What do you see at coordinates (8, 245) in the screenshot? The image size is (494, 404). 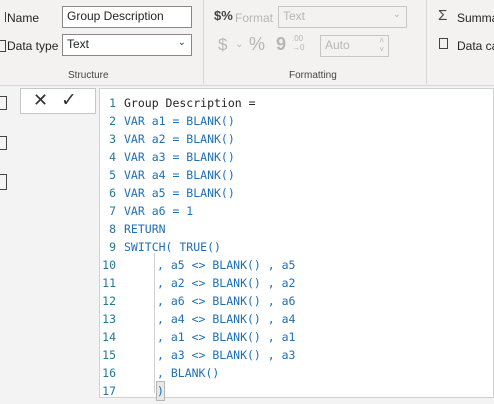 I see `left-view-strip` at bounding box center [8, 245].